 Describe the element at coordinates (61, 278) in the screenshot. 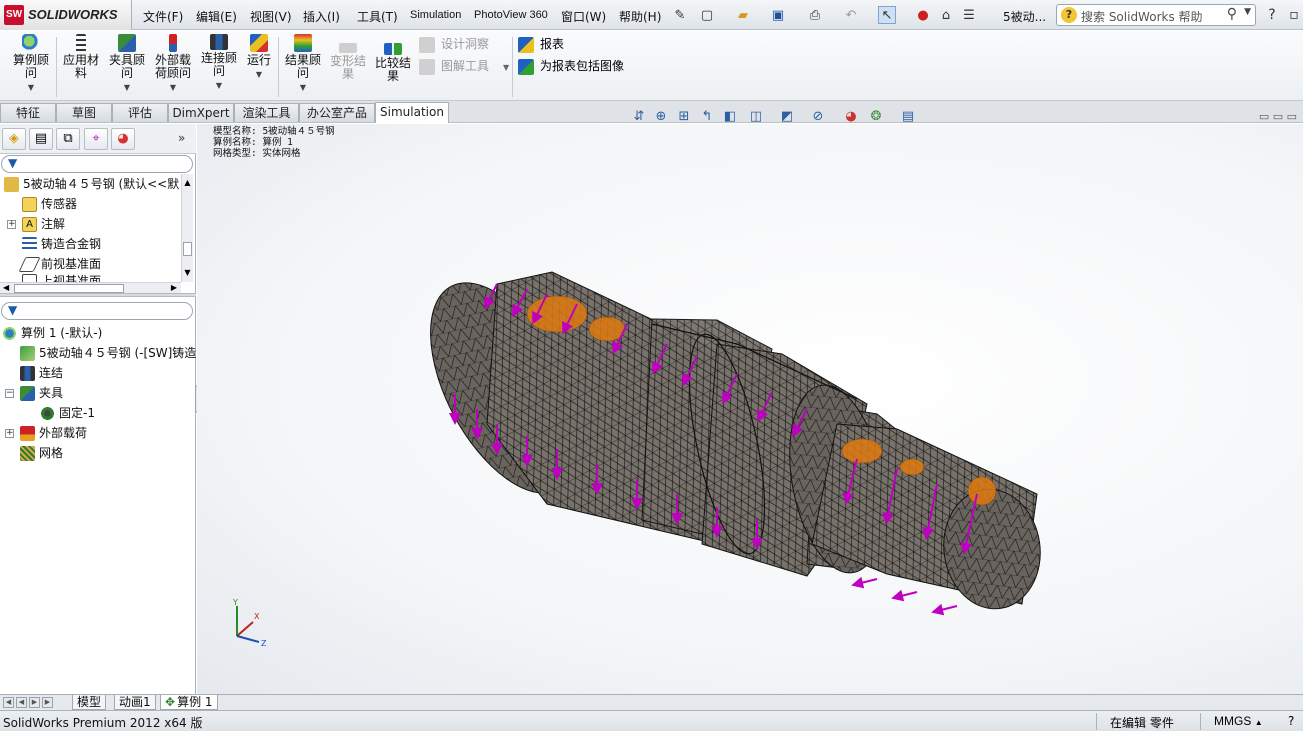

I see `tree-item-top-plane: 上视基准面` at that location.